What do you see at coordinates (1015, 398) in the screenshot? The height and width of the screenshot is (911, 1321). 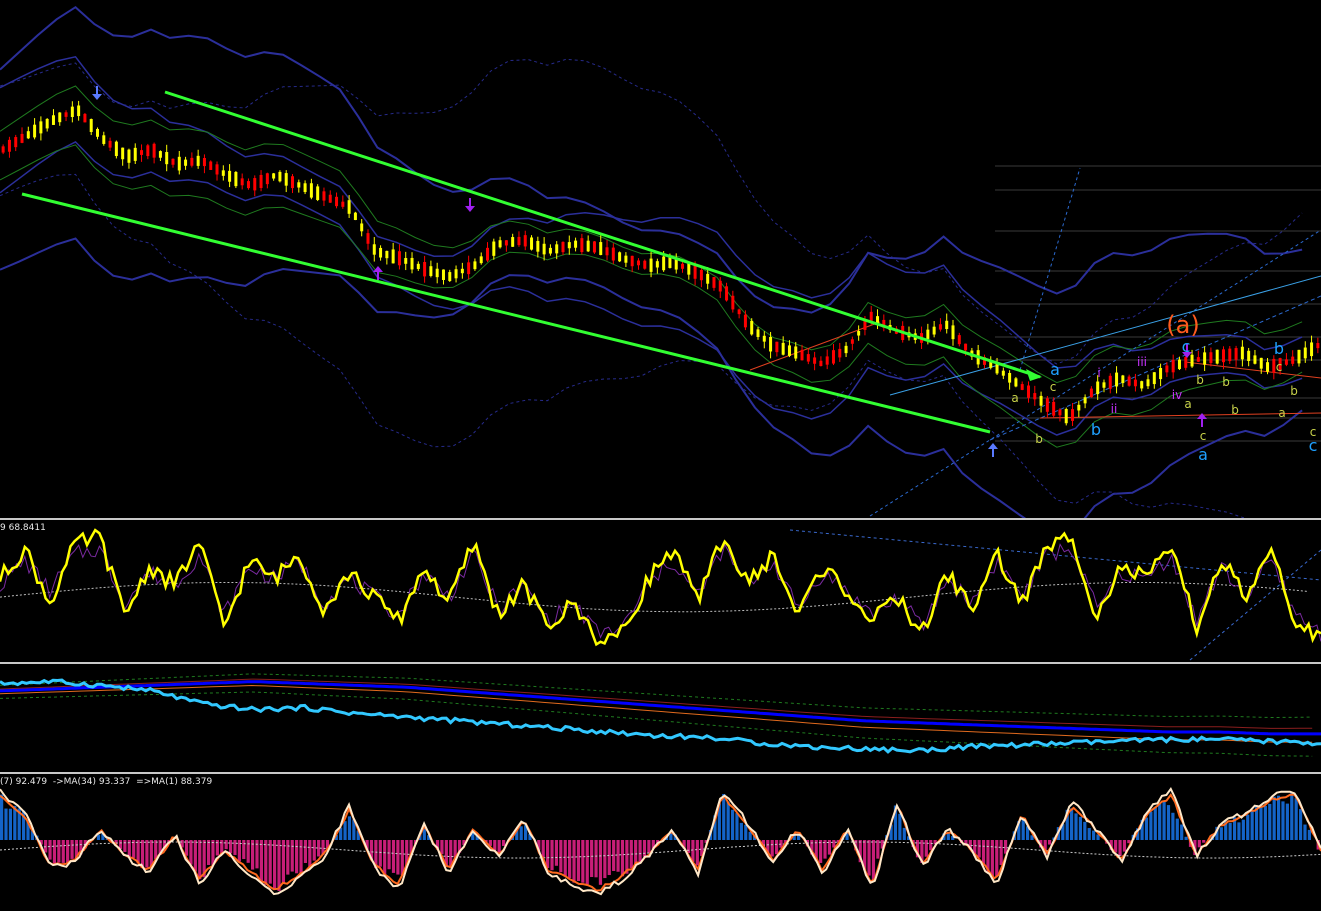 I see `wave-label: a` at bounding box center [1015, 398].